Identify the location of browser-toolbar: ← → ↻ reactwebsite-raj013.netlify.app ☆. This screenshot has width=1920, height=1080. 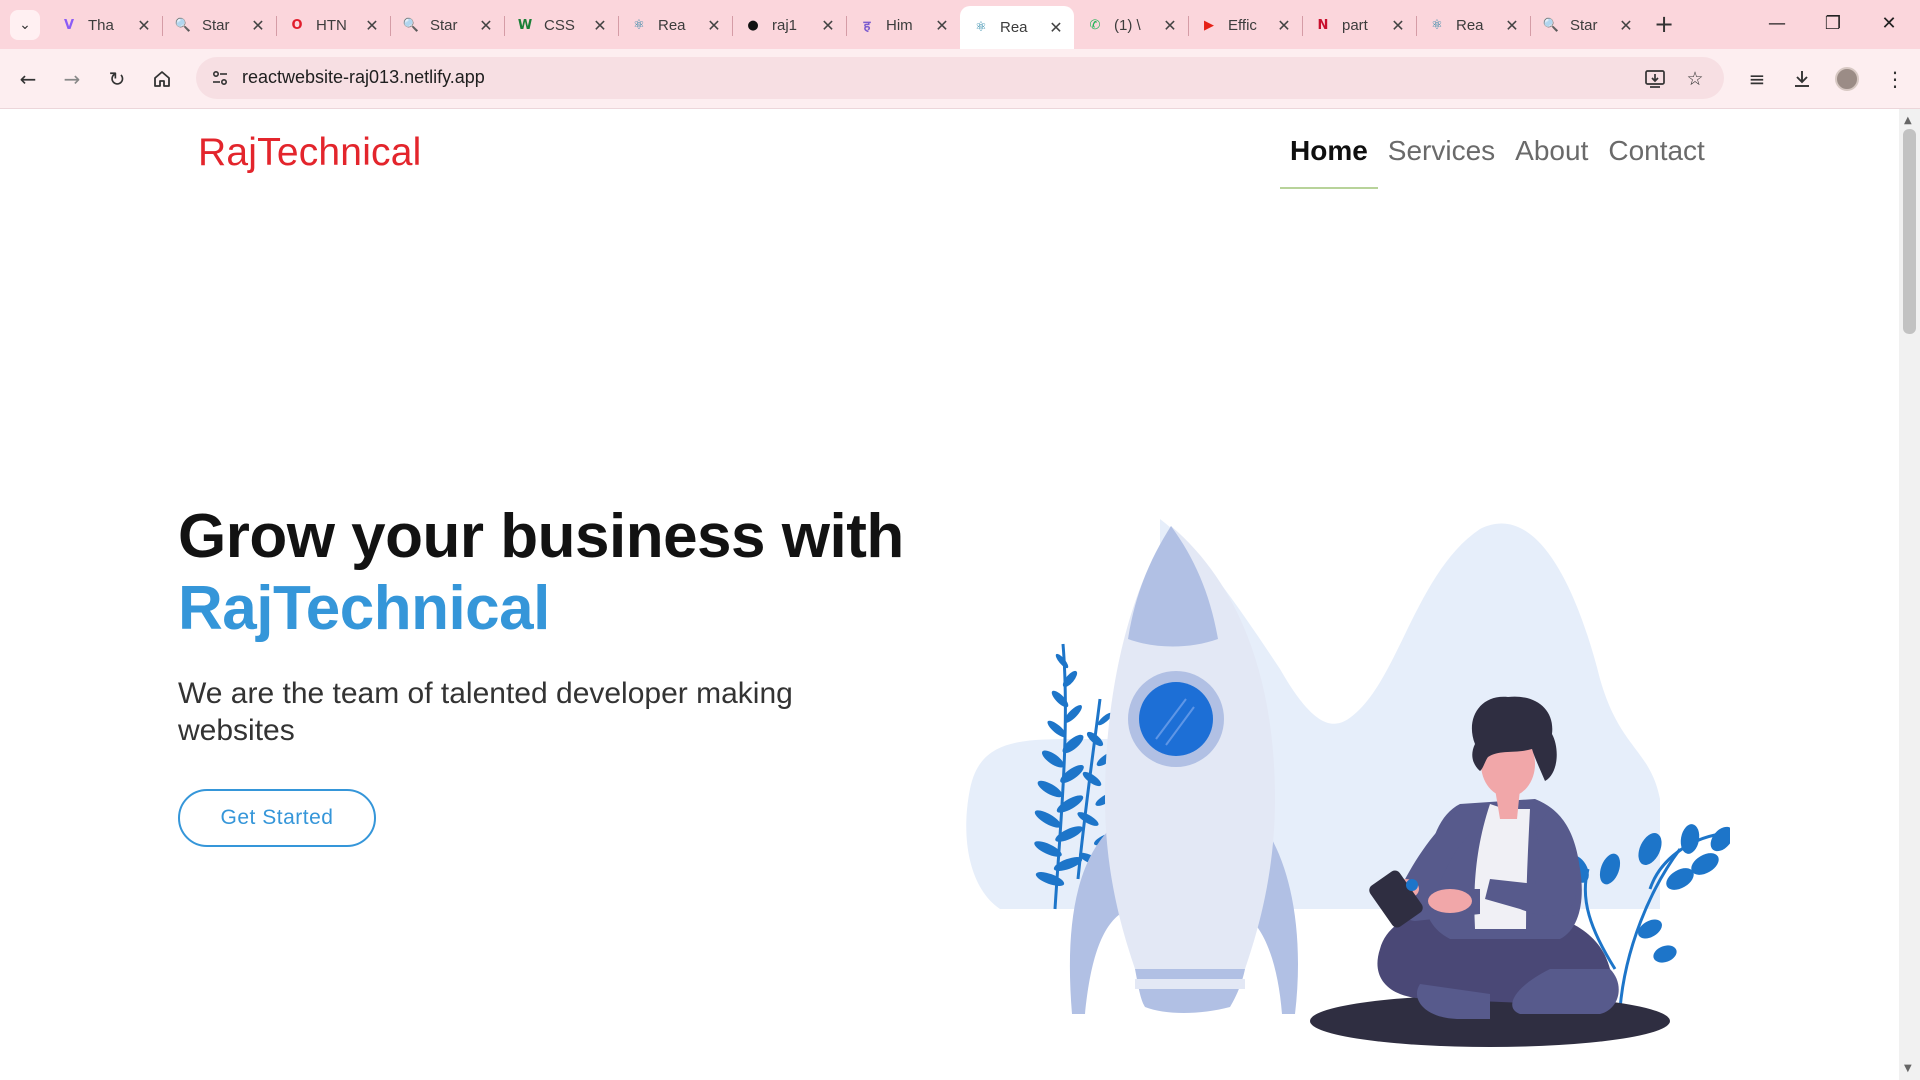
(960, 79).